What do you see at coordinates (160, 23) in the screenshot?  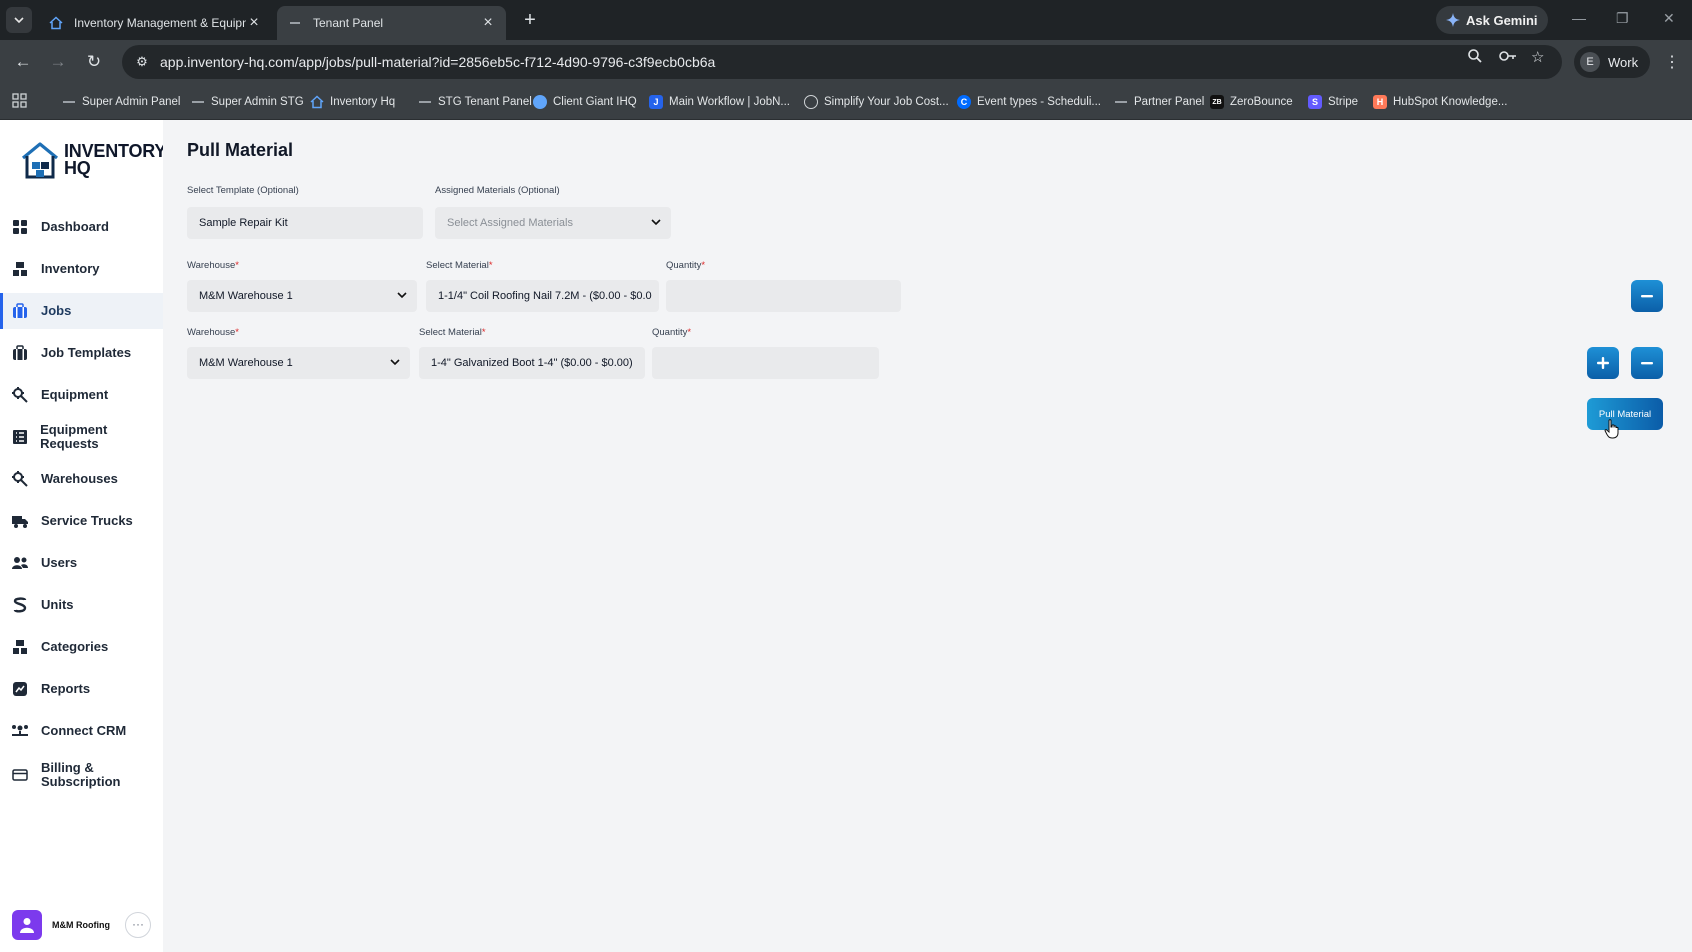 I see `tab-title: Inventory Management & Equipm` at bounding box center [160, 23].